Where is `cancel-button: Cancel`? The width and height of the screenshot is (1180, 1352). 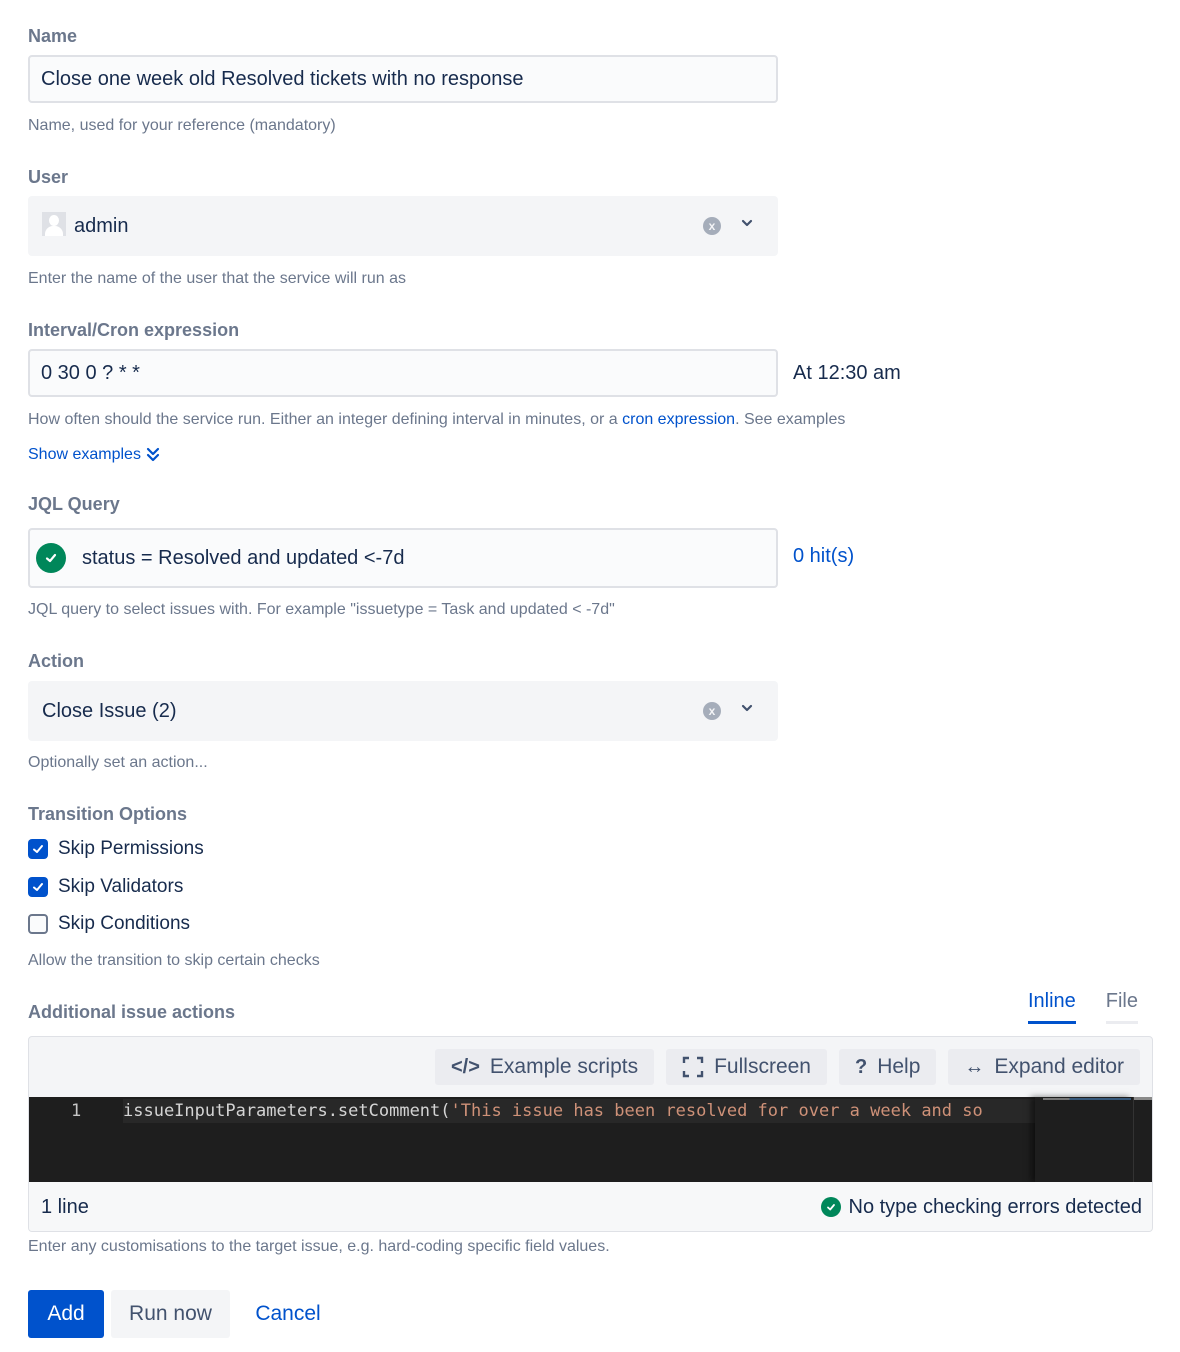 cancel-button: Cancel is located at coordinates (288, 1314).